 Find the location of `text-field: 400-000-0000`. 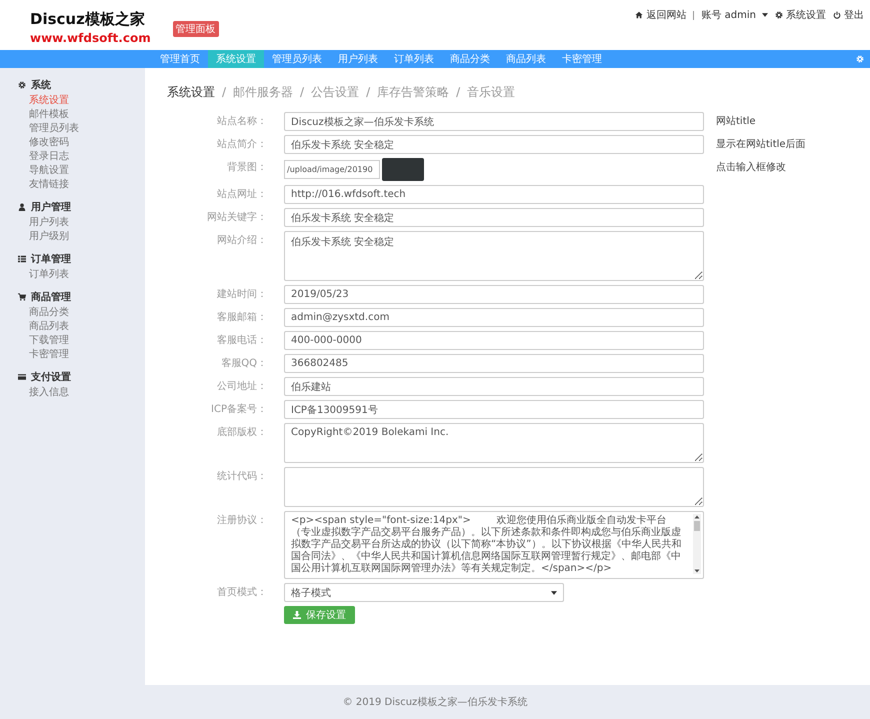

text-field: 400-000-0000 is located at coordinates (494, 340).